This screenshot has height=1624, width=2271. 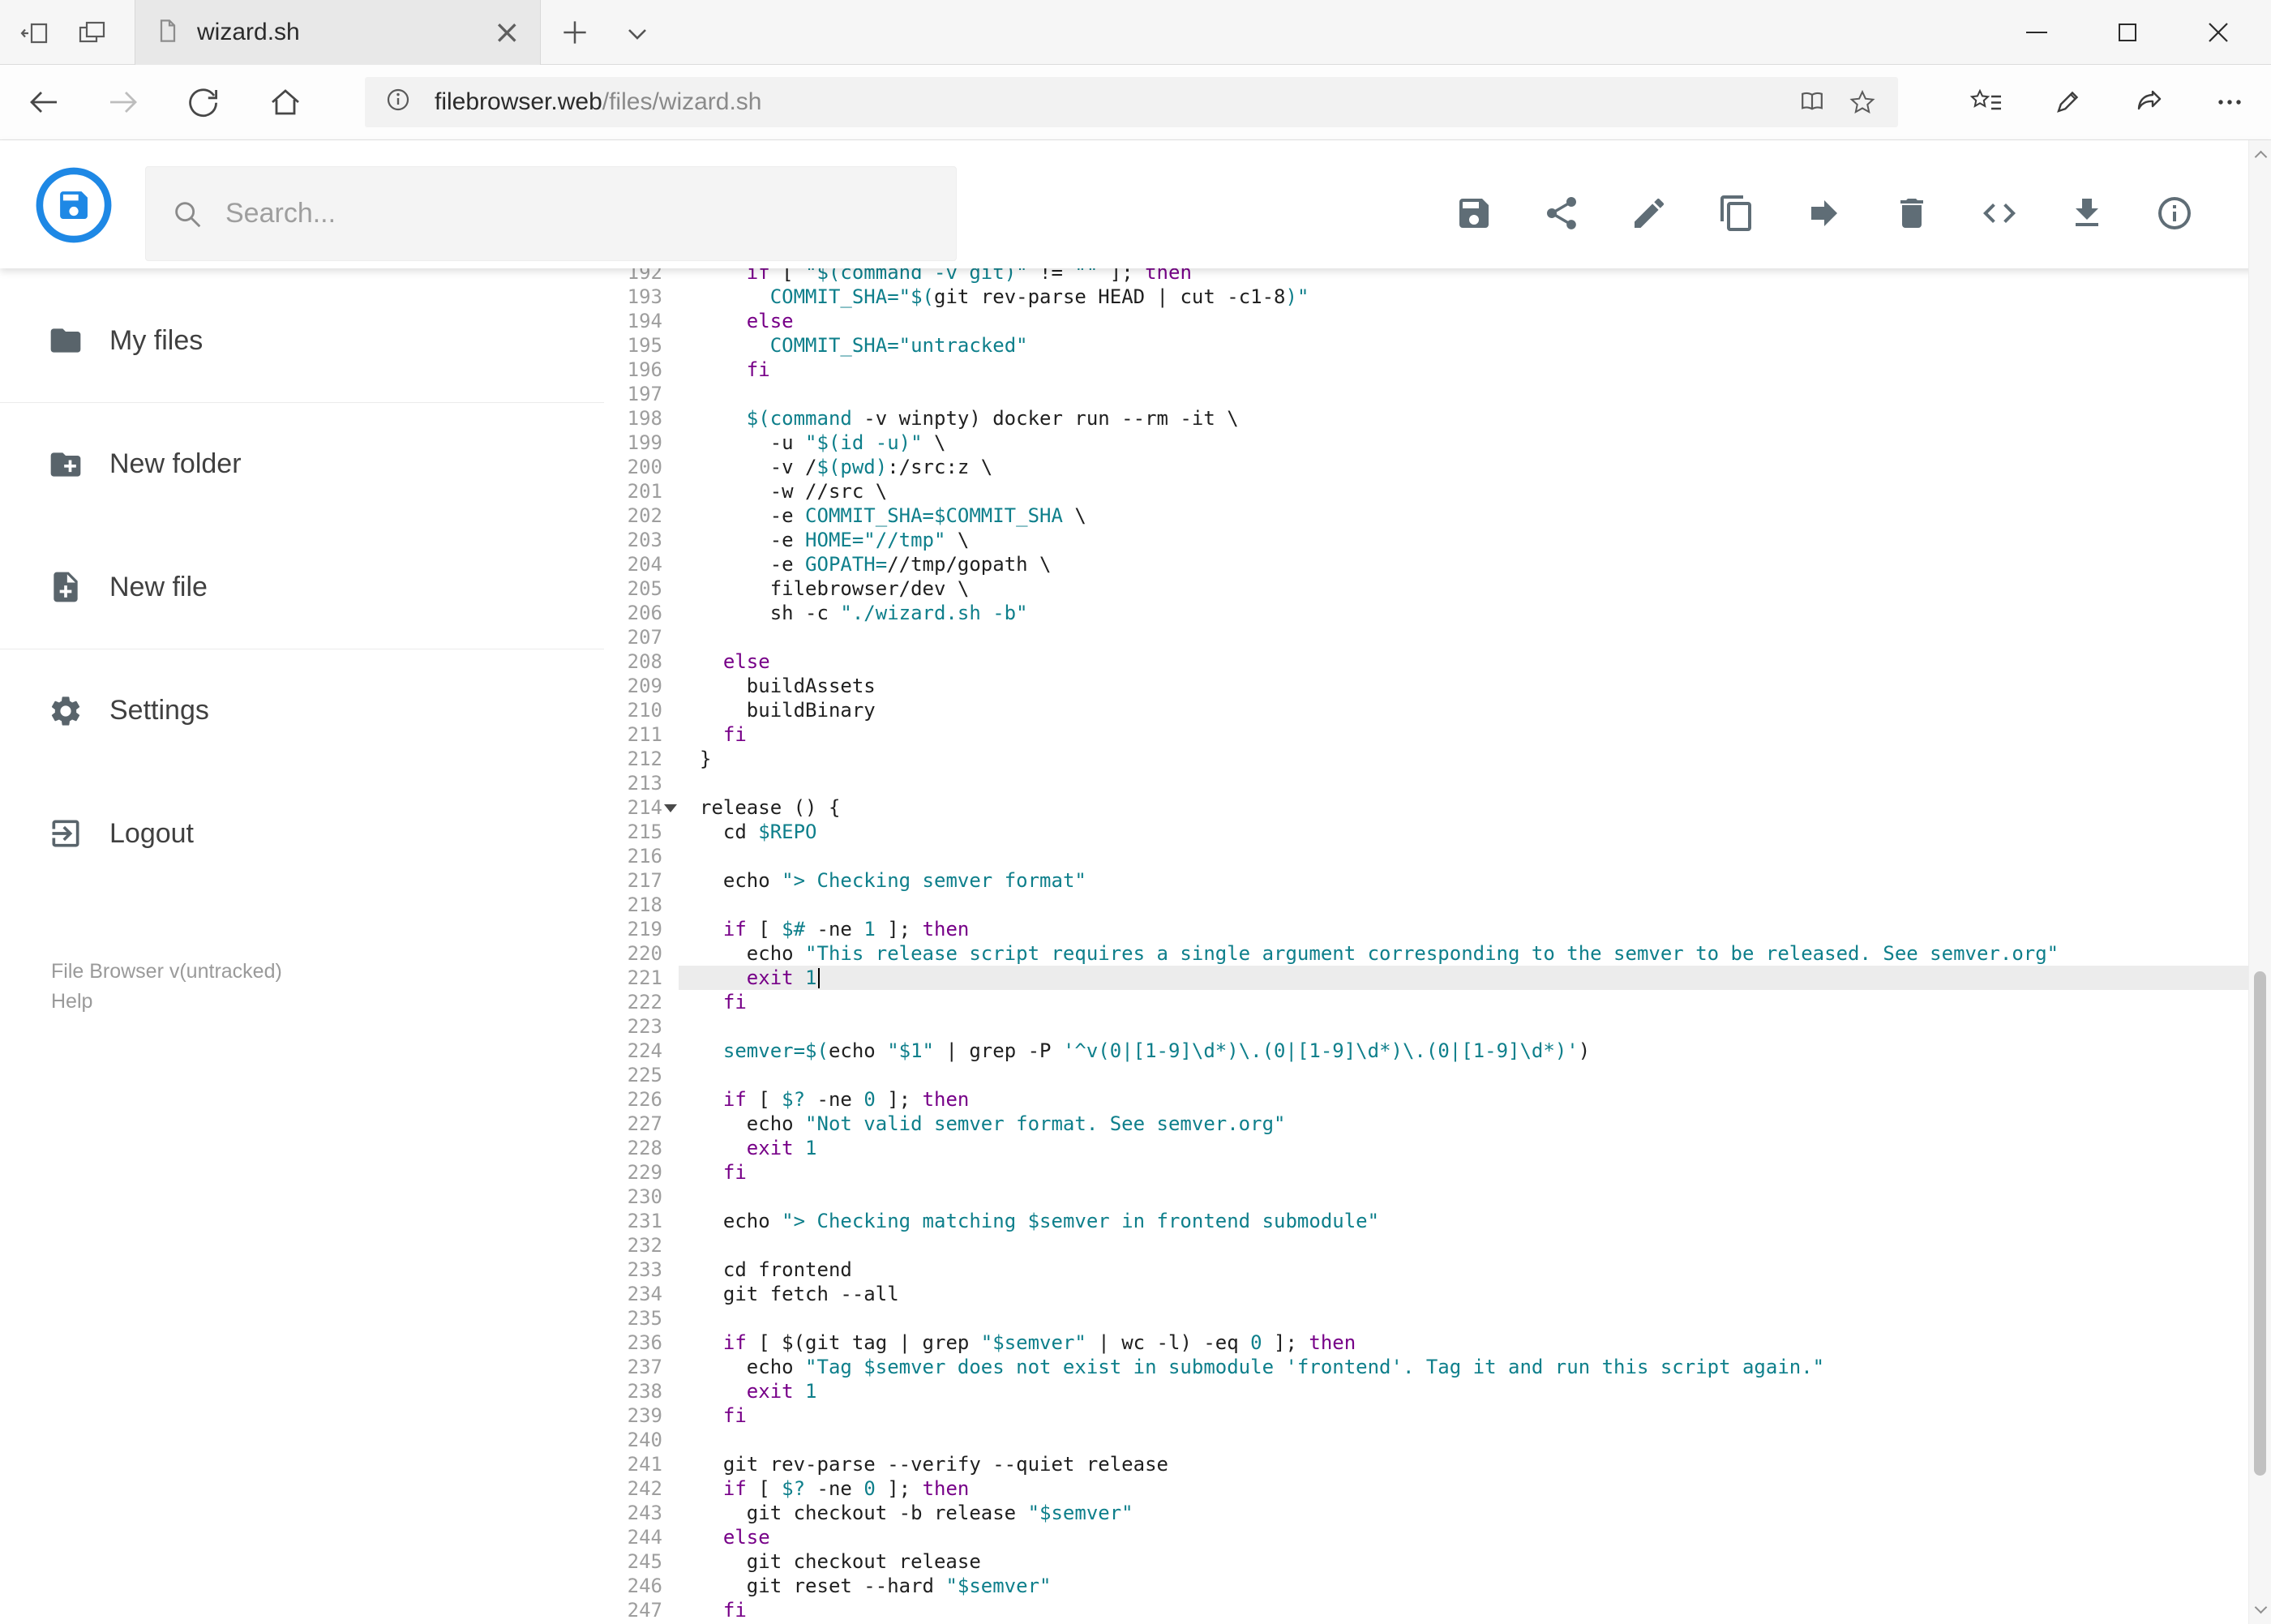 What do you see at coordinates (670, 808) in the screenshot?
I see `fold-arrow-icon` at bounding box center [670, 808].